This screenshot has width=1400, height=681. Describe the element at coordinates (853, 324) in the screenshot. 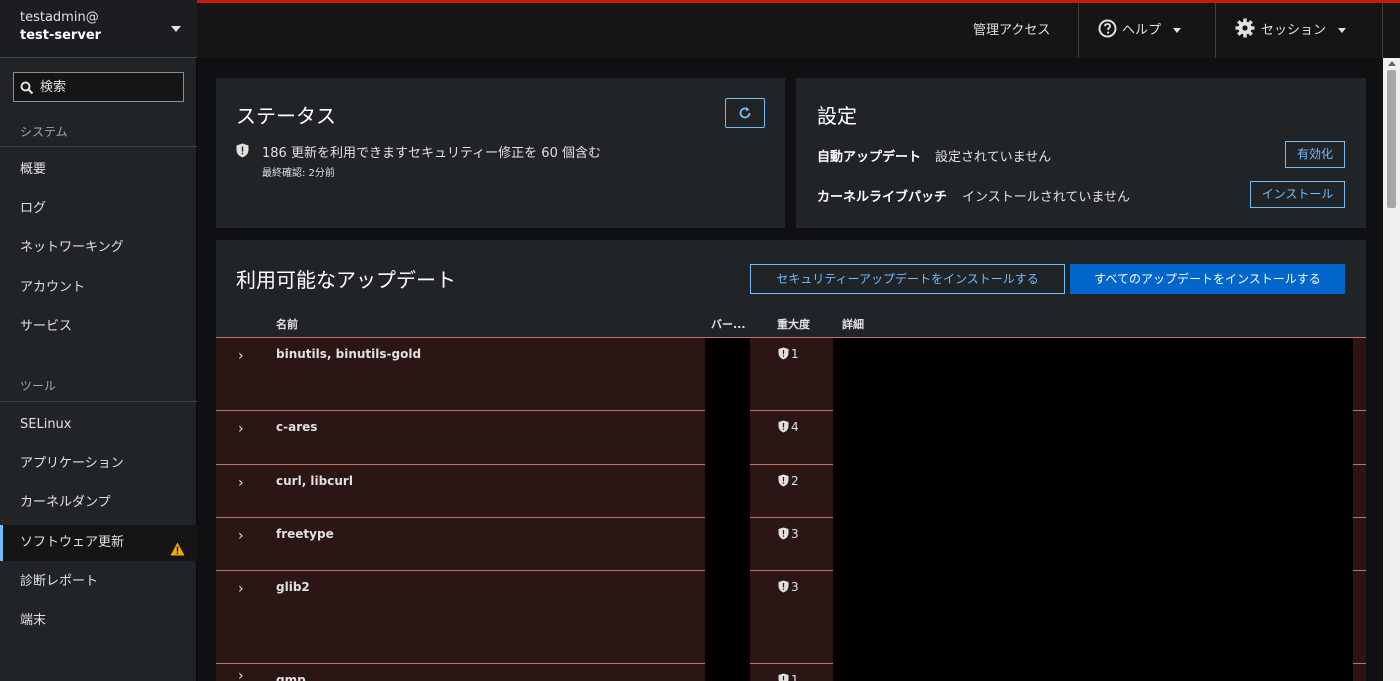

I see `column-header-details: 詳細` at that location.